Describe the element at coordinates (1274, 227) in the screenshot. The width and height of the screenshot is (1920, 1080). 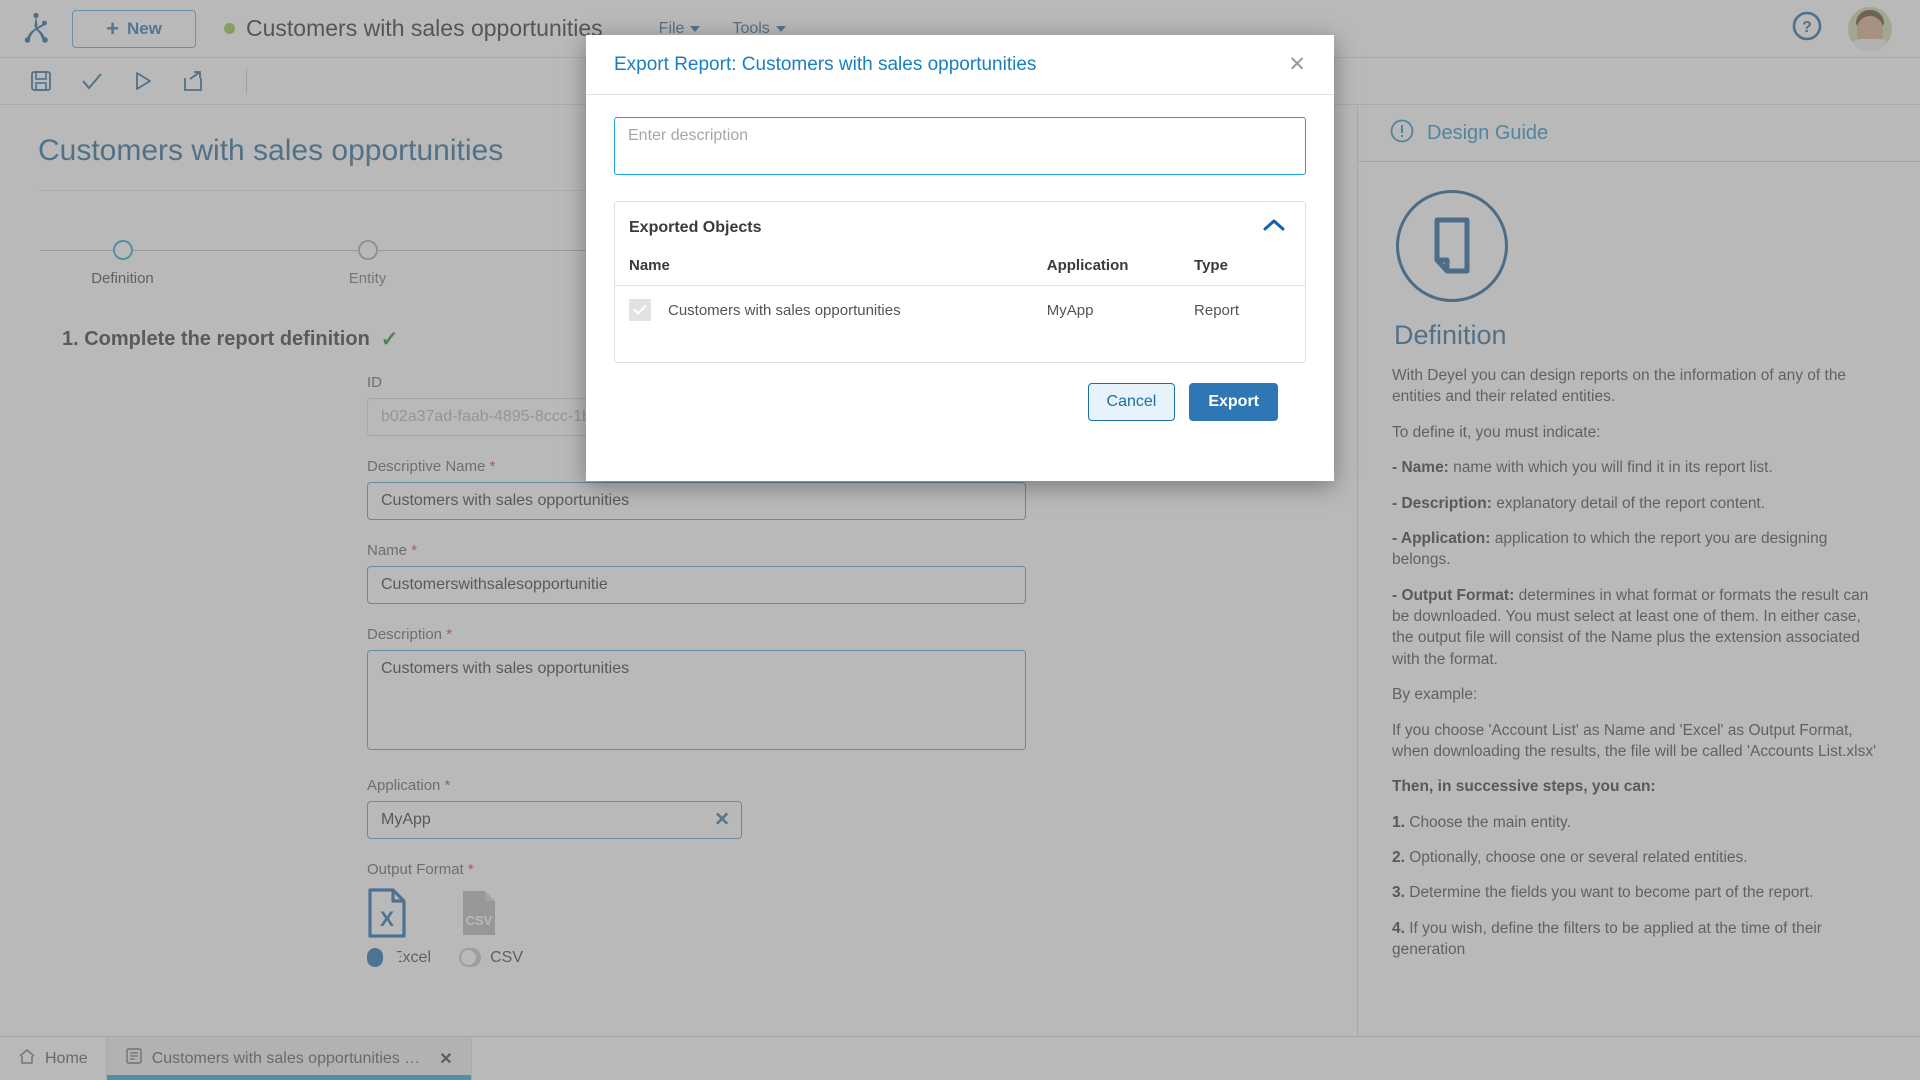
I see `chevron-up-icon` at that location.